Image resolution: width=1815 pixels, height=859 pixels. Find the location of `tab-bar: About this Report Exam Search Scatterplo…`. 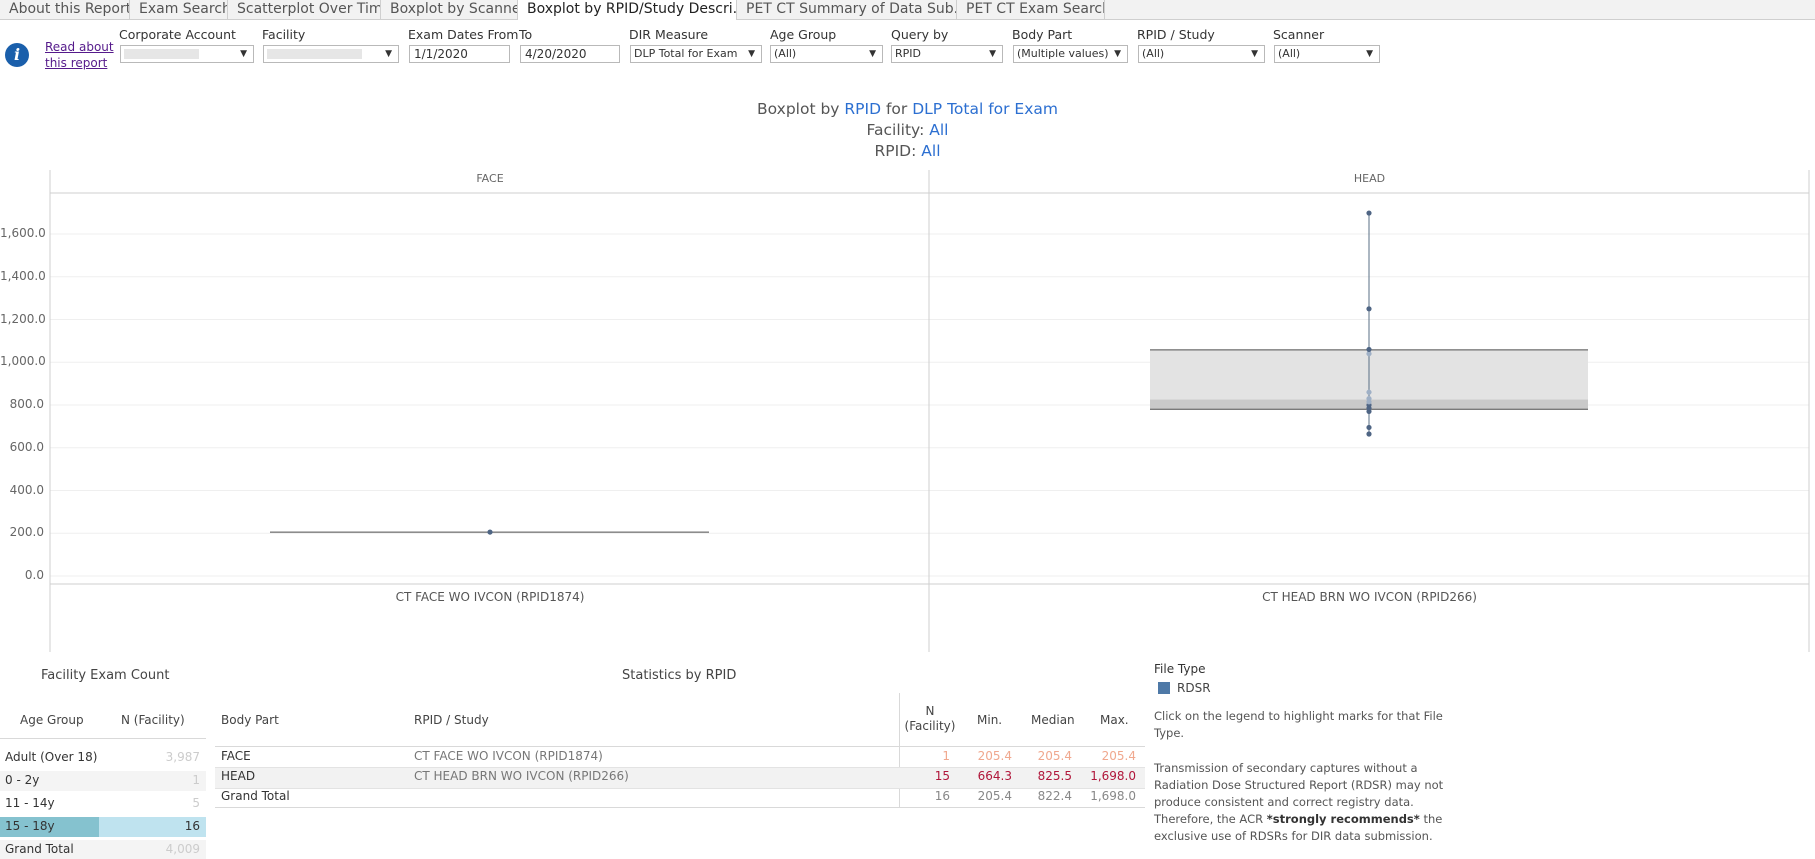

tab-bar: About this Report Exam Search Scatterplo… is located at coordinates (907, 10).